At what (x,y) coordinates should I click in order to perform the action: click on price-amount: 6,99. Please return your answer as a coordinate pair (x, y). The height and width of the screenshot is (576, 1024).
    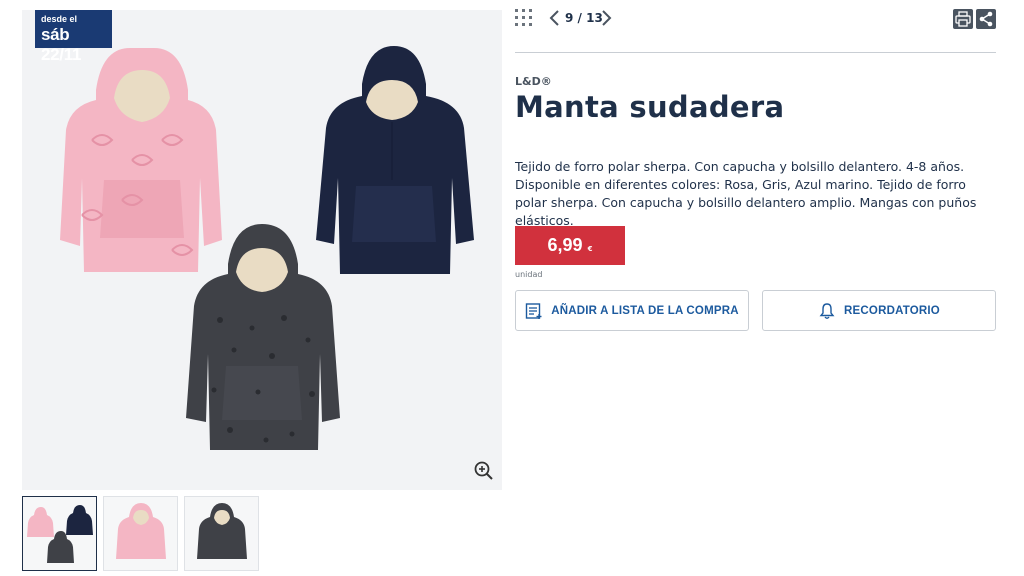
    Looking at the image, I should click on (565, 245).